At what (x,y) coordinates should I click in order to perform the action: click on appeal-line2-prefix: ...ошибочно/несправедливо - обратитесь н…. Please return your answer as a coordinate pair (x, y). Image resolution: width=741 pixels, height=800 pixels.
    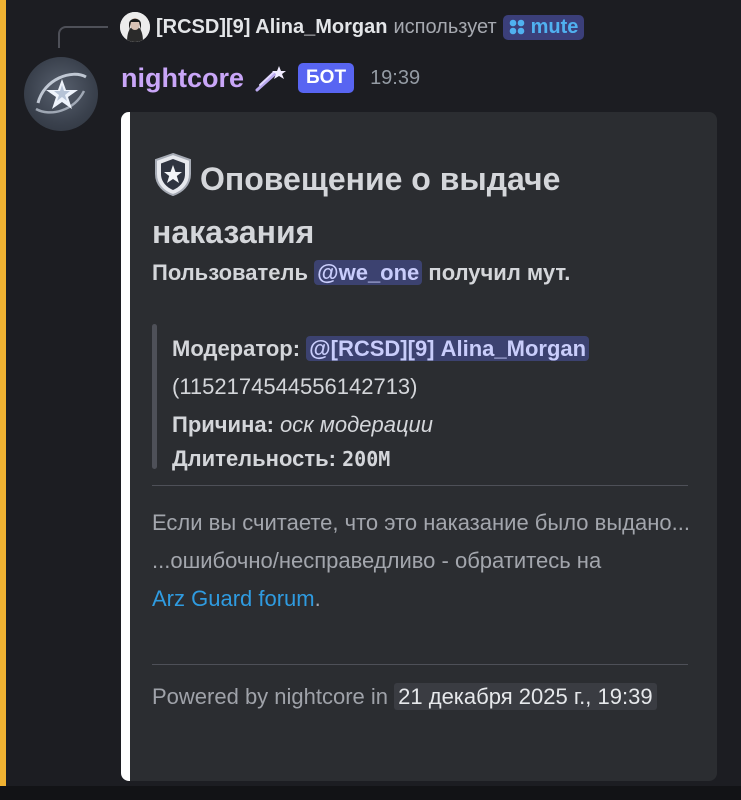
    Looking at the image, I should click on (377, 560).